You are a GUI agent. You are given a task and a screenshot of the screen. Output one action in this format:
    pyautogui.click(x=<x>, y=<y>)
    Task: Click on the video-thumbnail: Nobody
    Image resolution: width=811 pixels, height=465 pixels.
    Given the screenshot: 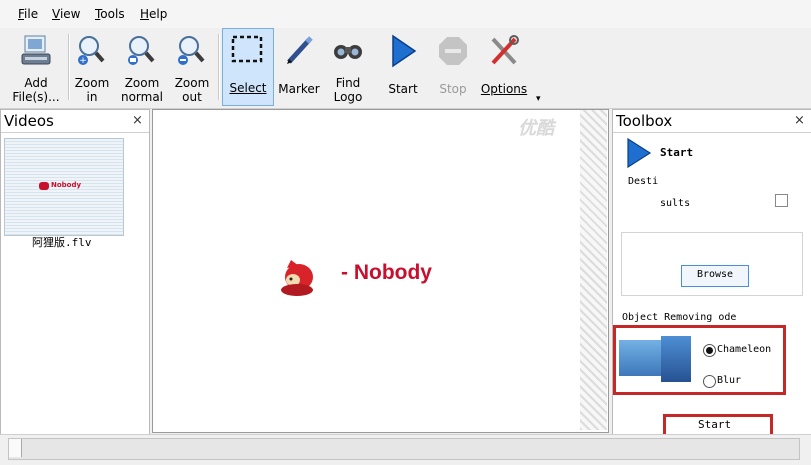 What is the action you would take?
    pyautogui.click(x=64, y=187)
    